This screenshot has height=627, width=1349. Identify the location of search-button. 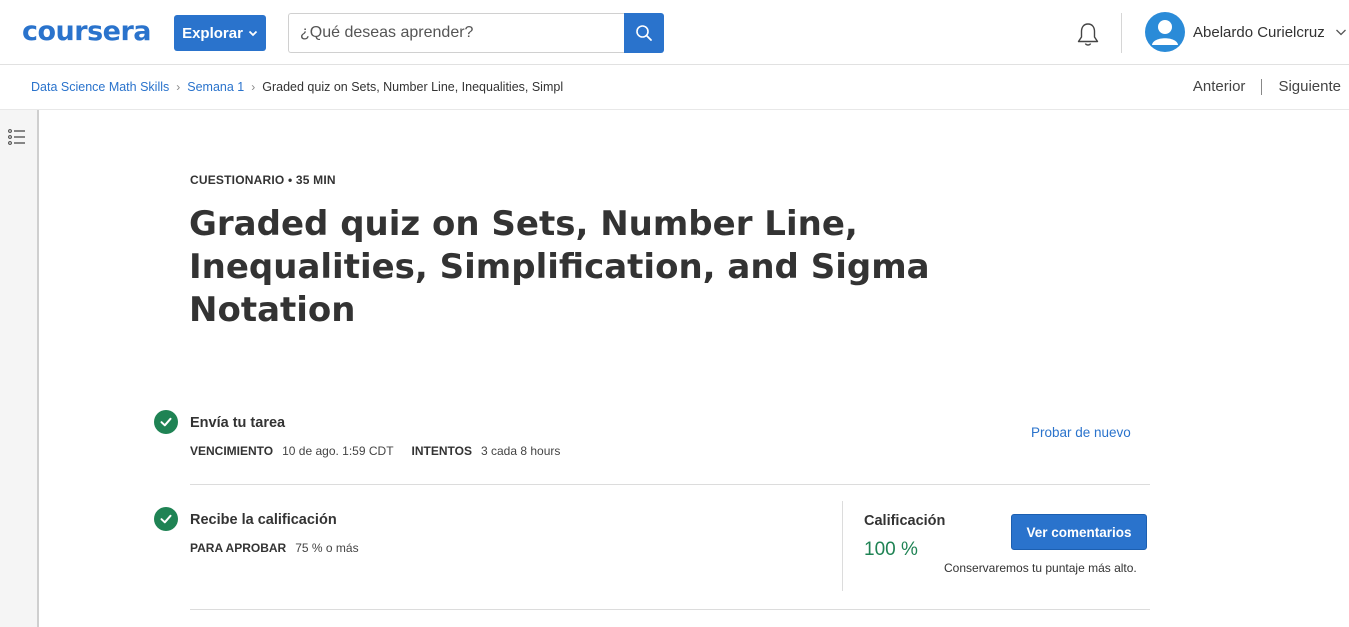
(644, 33).